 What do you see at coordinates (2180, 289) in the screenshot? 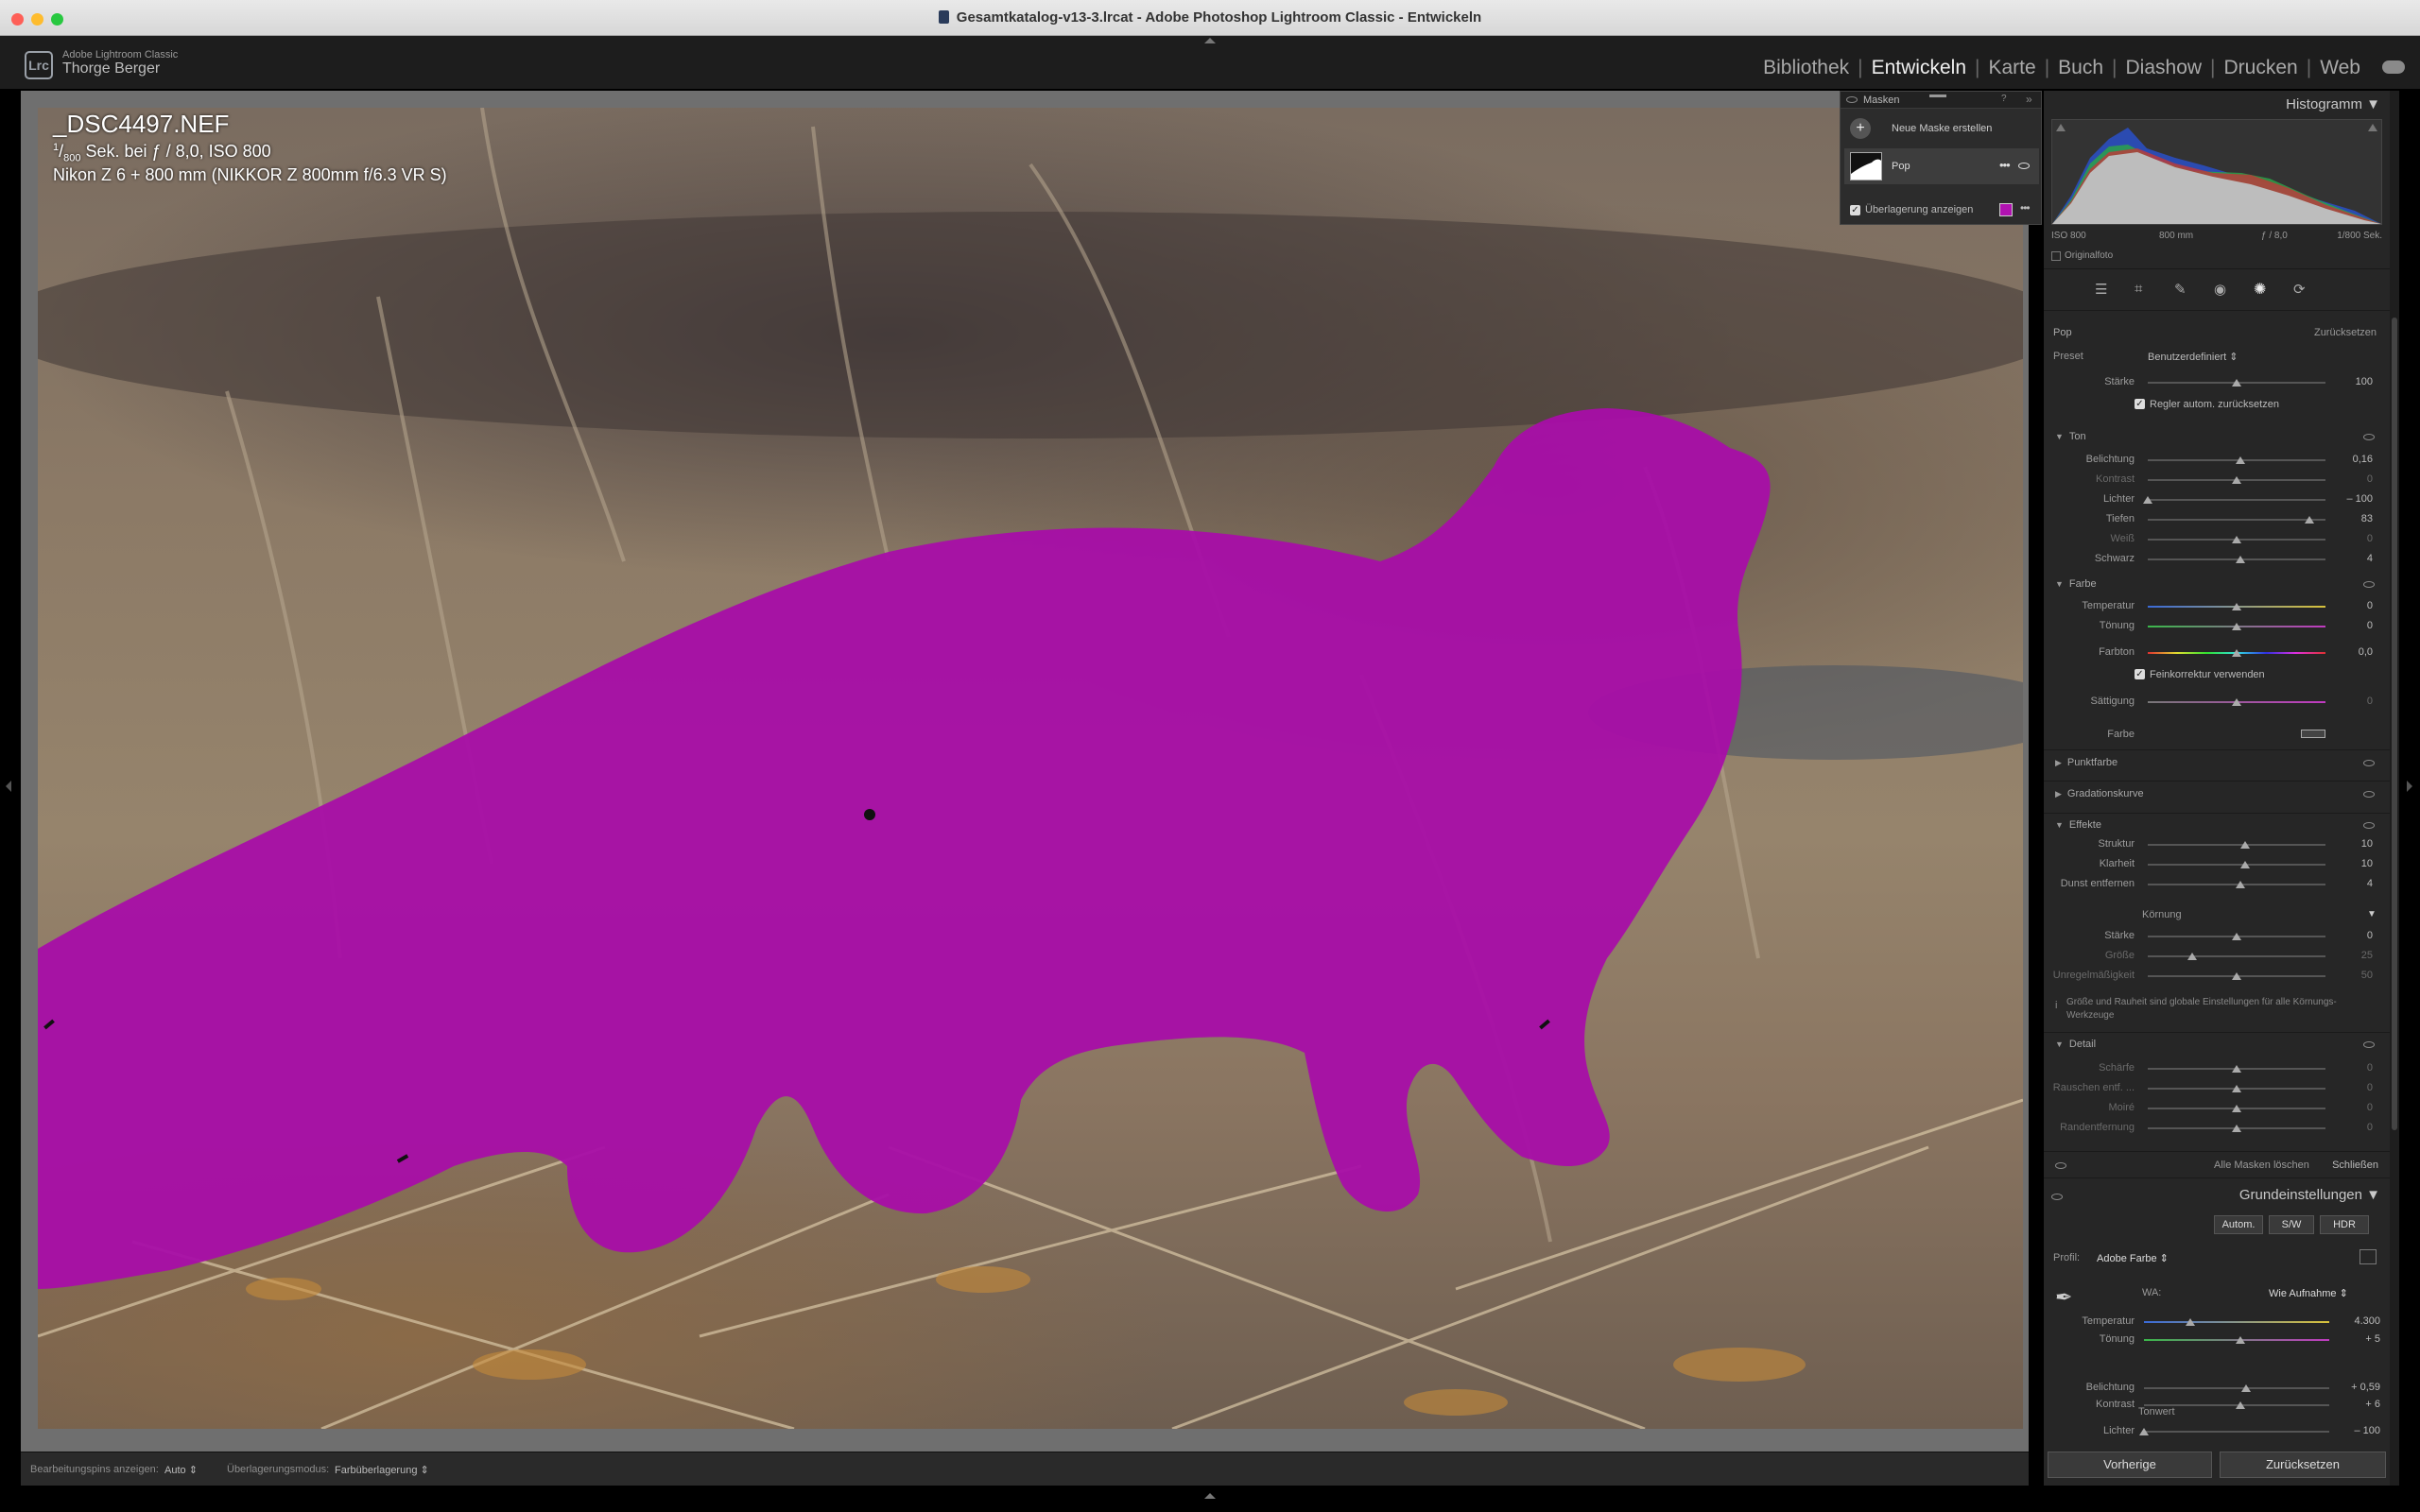
I see `healing-icon: ✎` at bounding box center [2180, 289].